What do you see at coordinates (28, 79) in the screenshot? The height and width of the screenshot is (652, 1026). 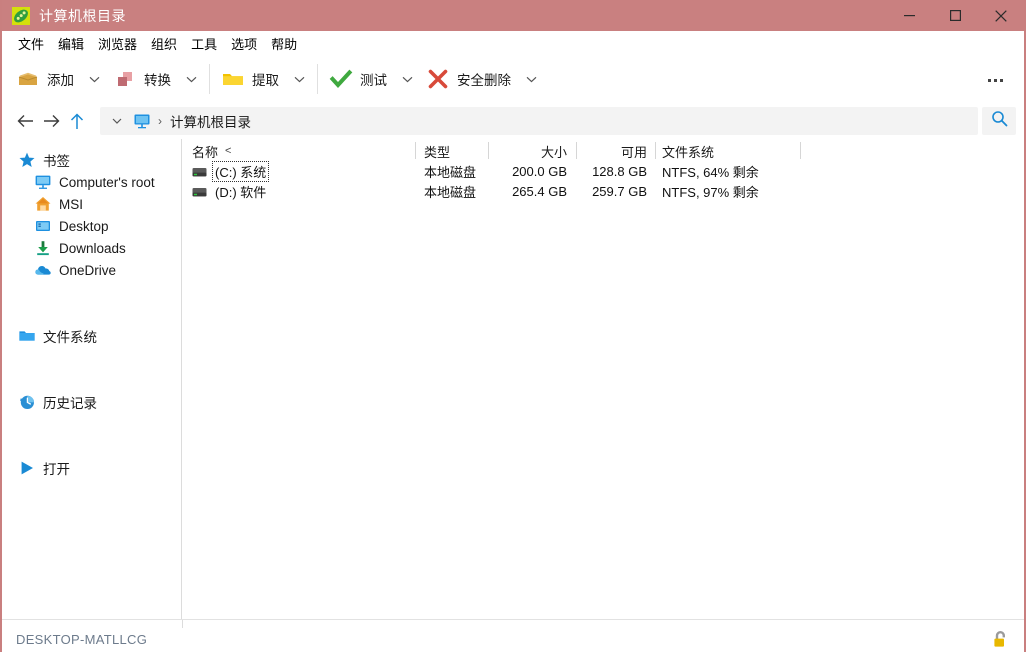 I see `open-box-icon` at bounding box center [28, 79].